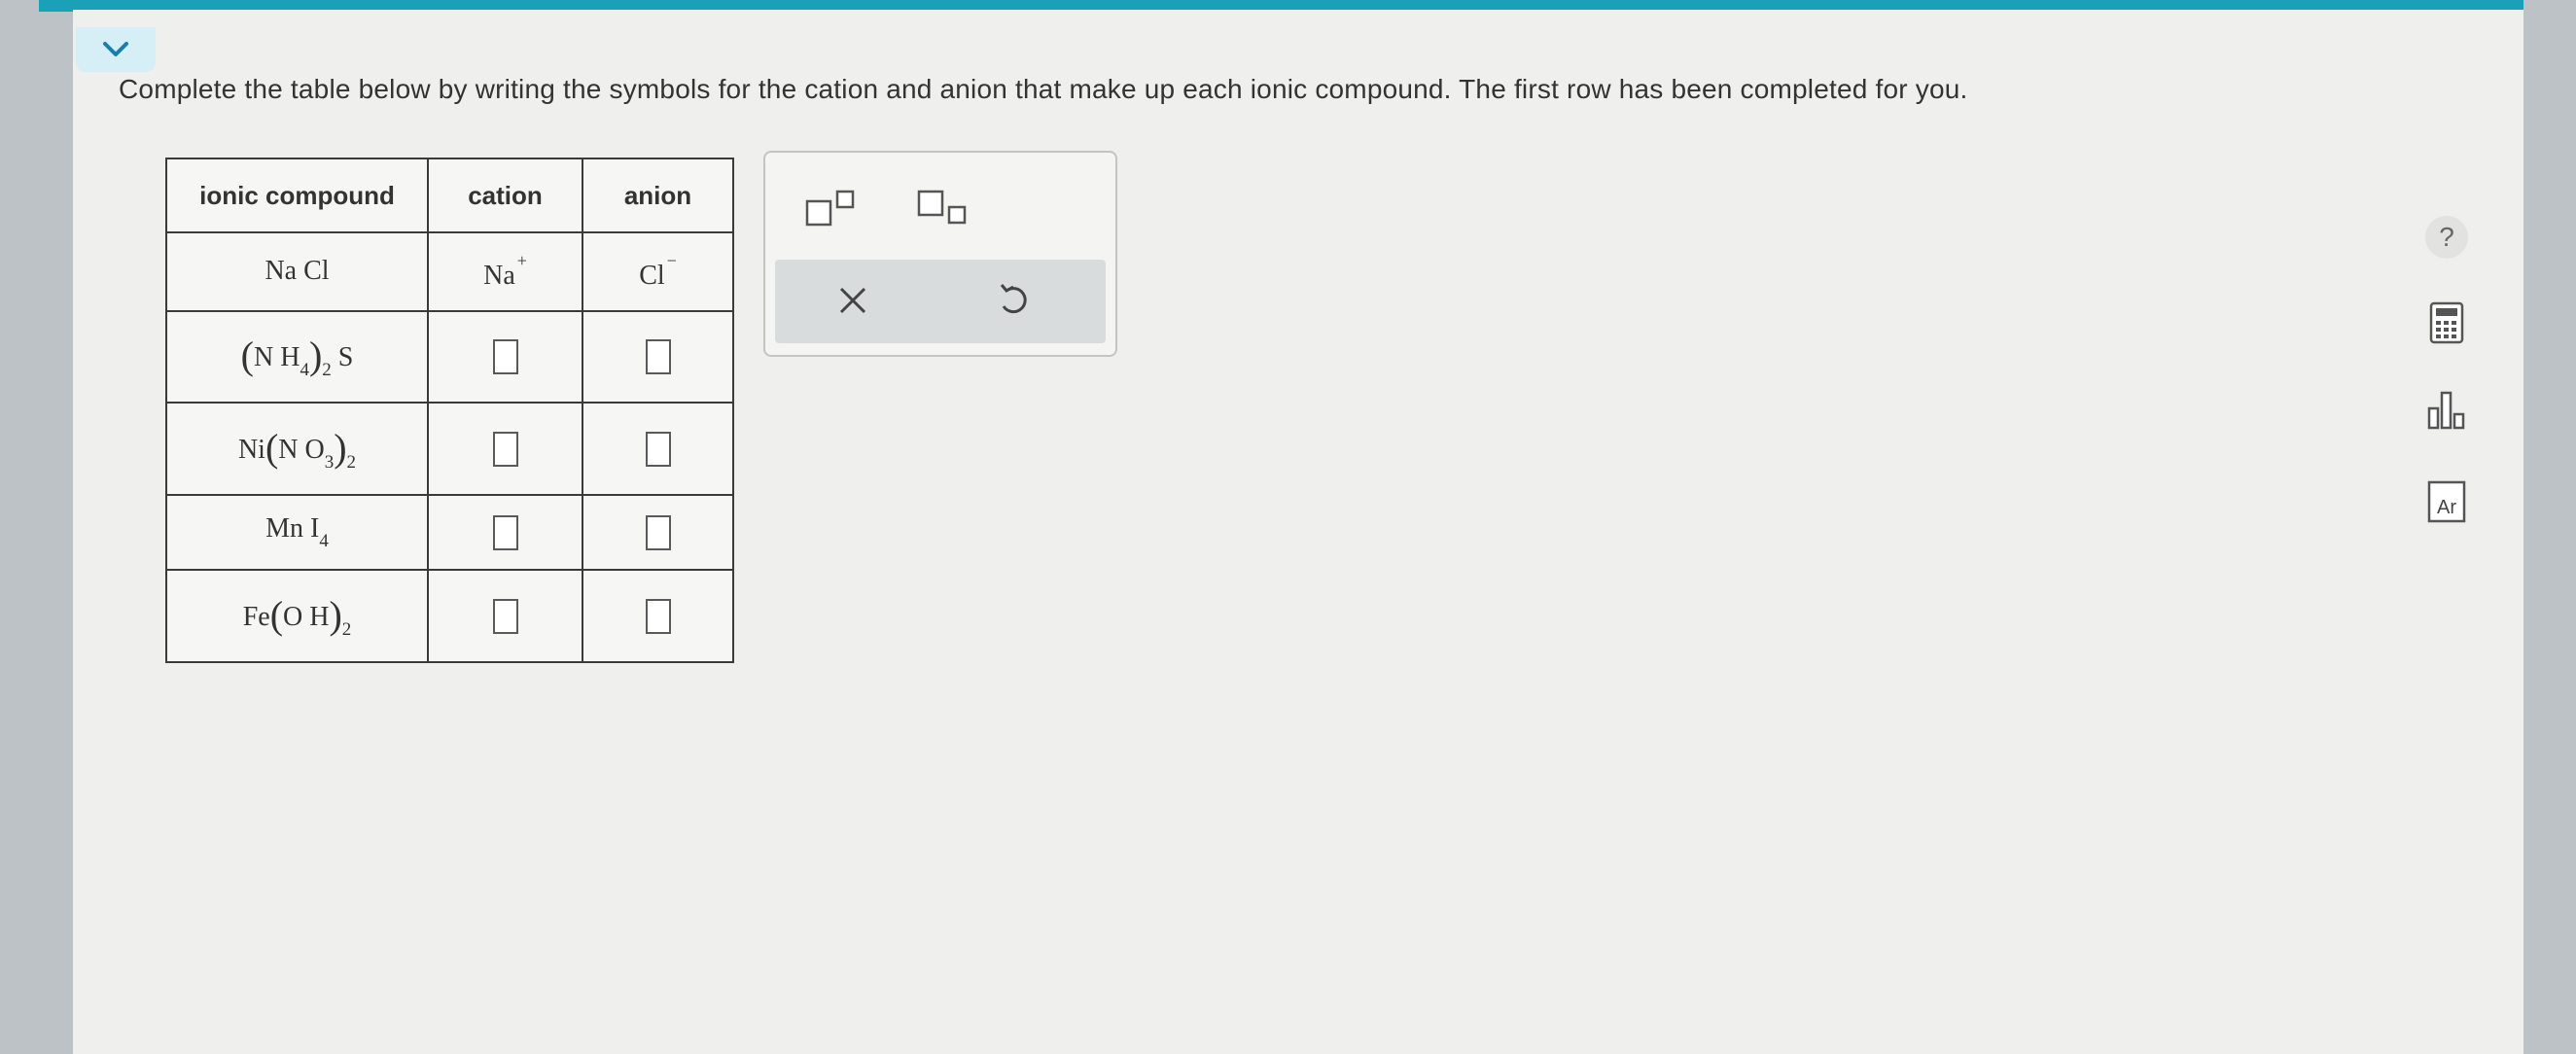 The image size is (2576, 1054). I want to click on cation-cell: Na +, so click(505, 272).